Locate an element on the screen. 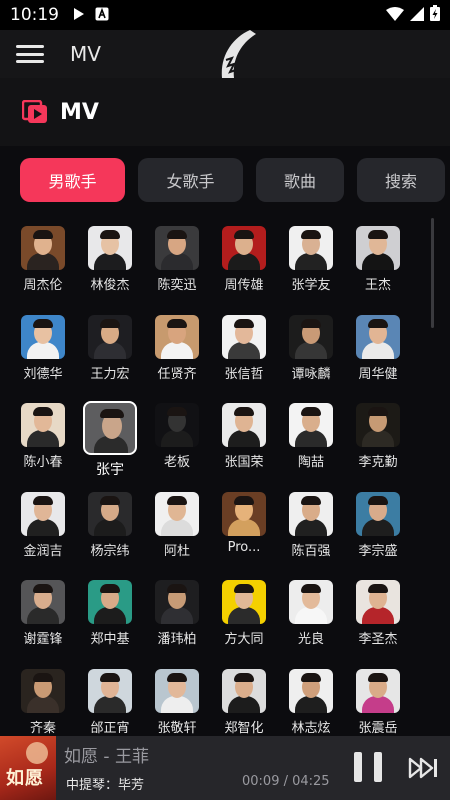  mini-player: 如愿 如愿 - 王菲 中提琴：毕芳 00:09 / 04:25 is located at coordinates (225, 768).